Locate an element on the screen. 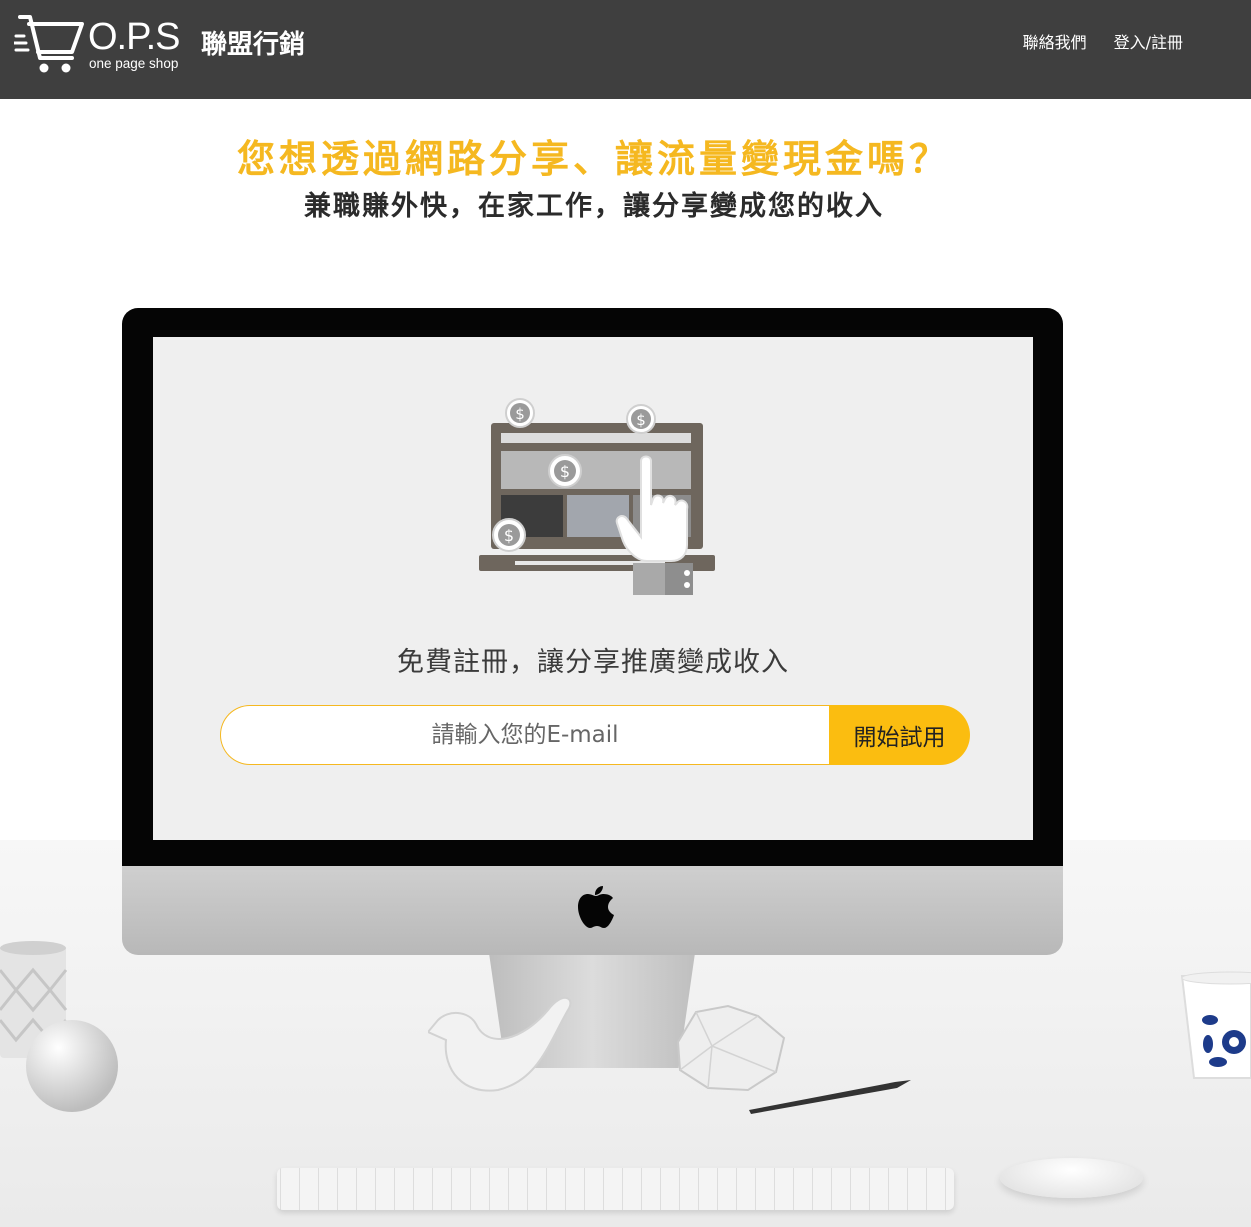  site-logo: O.P.S one page shop is located at coordinates (99, 44).